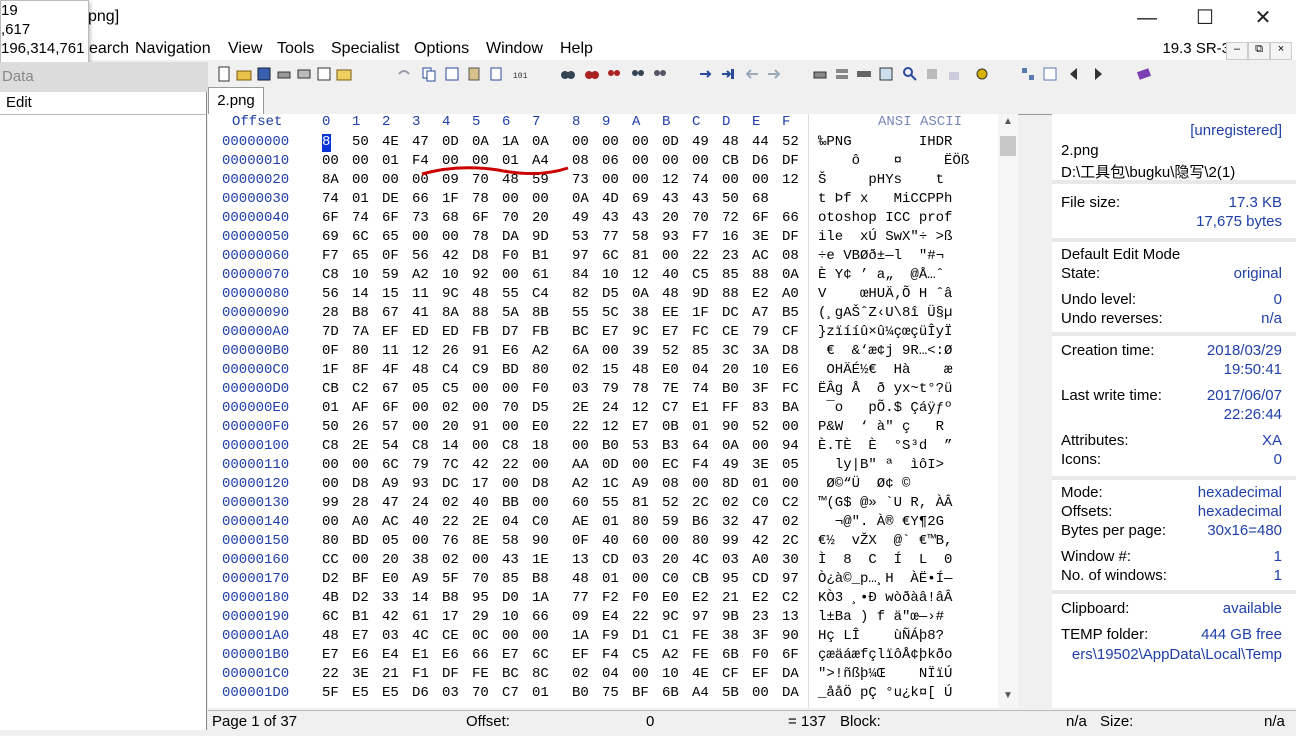 This screenshot has height=736, width=1296. What do you see at coordinates (670, 465) in the screenshot?
I see `hex-byte: EC` at bounding box center [670, 465].